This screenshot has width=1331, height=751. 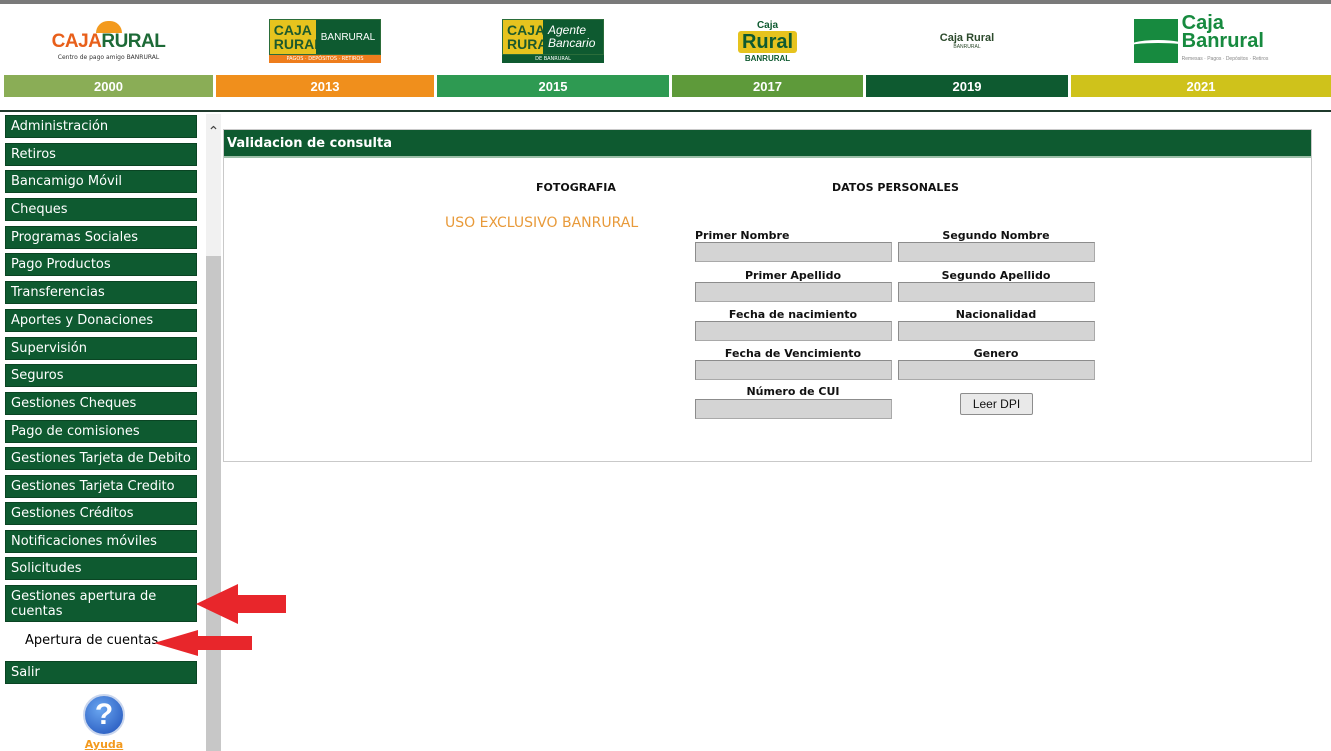 What do you see at coordinates (101, 431) in the screenshot?
I see `sidebar-item-pago-comisiones: Pago de comisiones` at bounding box center [101, 431].